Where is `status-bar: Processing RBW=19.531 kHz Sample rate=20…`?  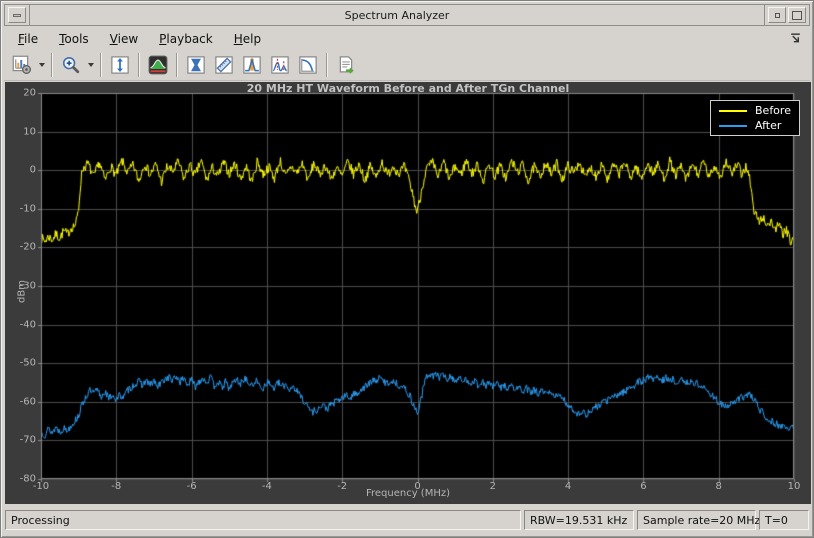 status-bar: Processing RBW=19.531 kHz Sample rate=20… is located at coordinates (407, 520).